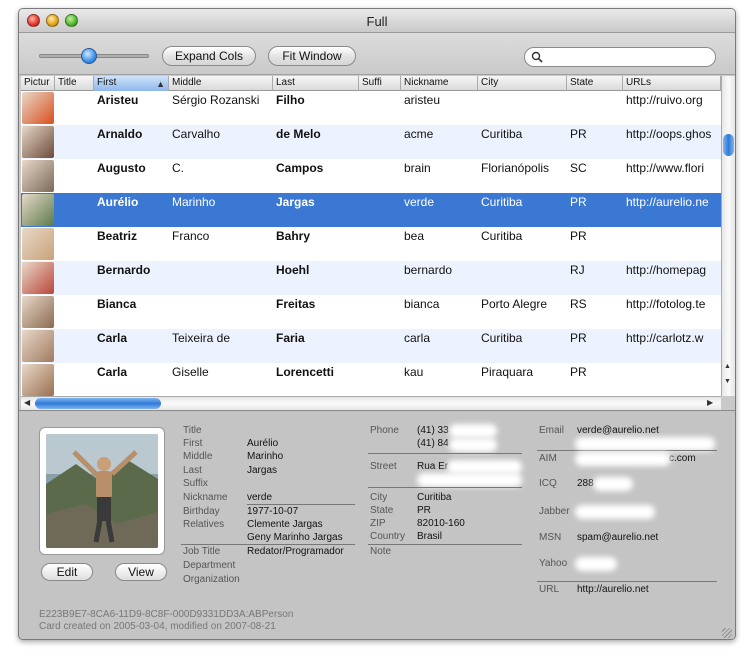 This screenshot has width=753, height=658. What do you see at coordinates (262, 470) in the screenshot?
I see `last-value: Jargas` at bounding box center [262, 470].